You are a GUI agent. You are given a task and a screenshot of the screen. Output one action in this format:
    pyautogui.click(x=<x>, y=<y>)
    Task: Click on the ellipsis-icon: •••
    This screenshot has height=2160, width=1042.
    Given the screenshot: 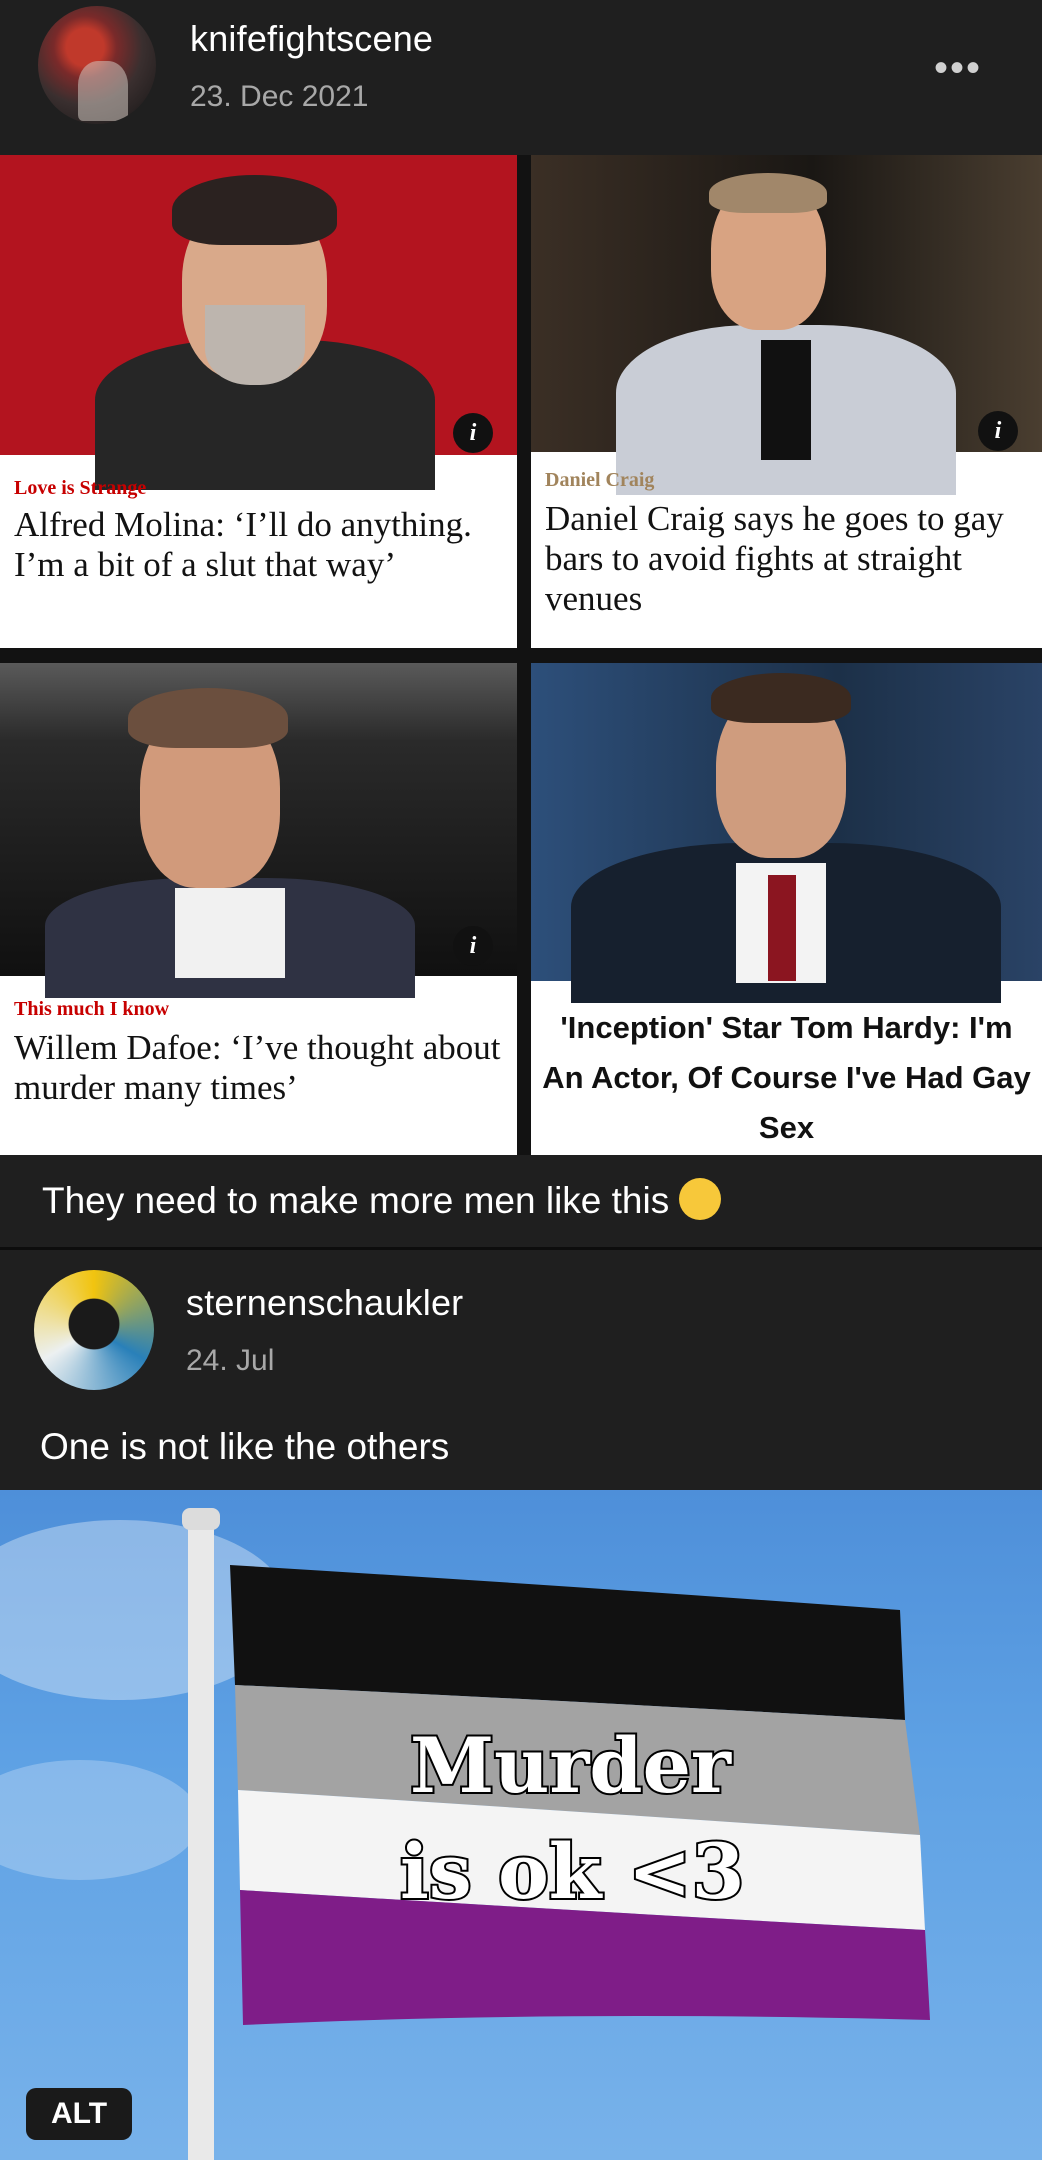 What is the action you would take?
    pyautogui.click(x=958, y=68)
    